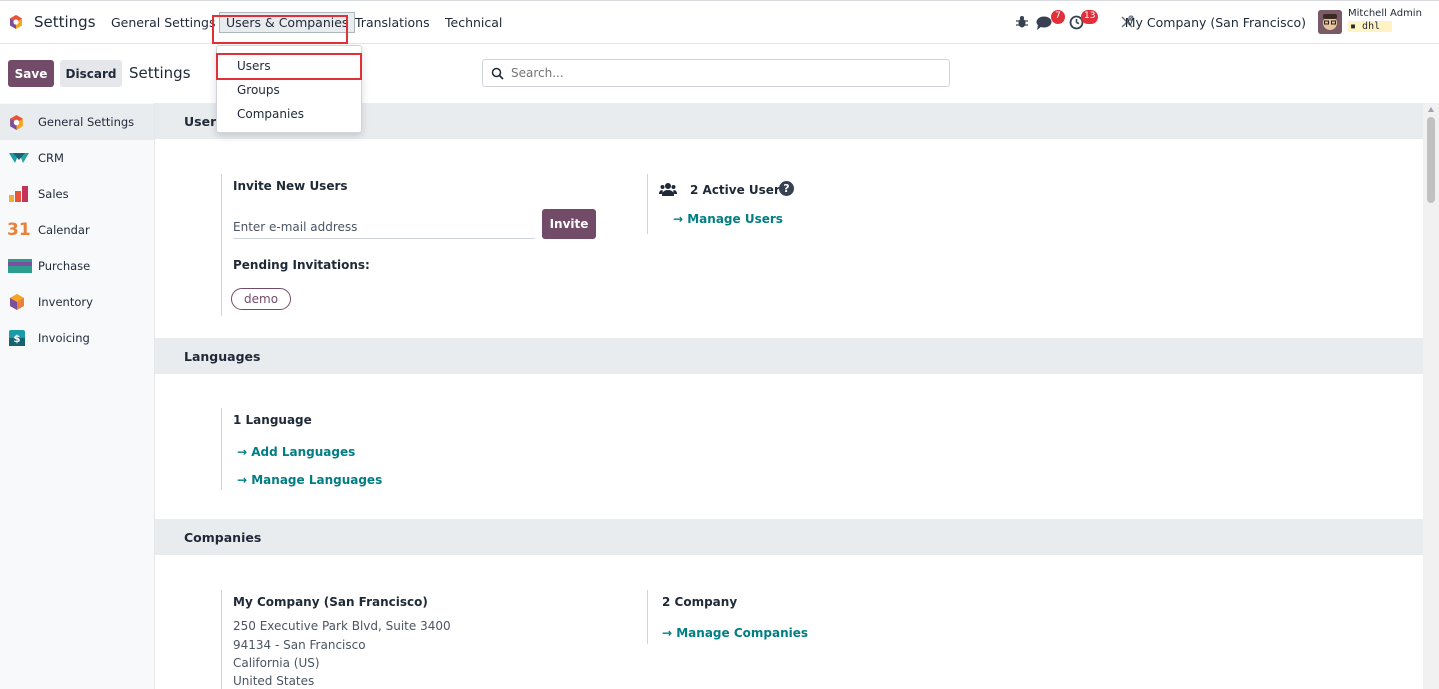 The width and height of the screenshot is (1439, 689). I want to click on company-name: My Company (San Francisco), so click(330, 602).